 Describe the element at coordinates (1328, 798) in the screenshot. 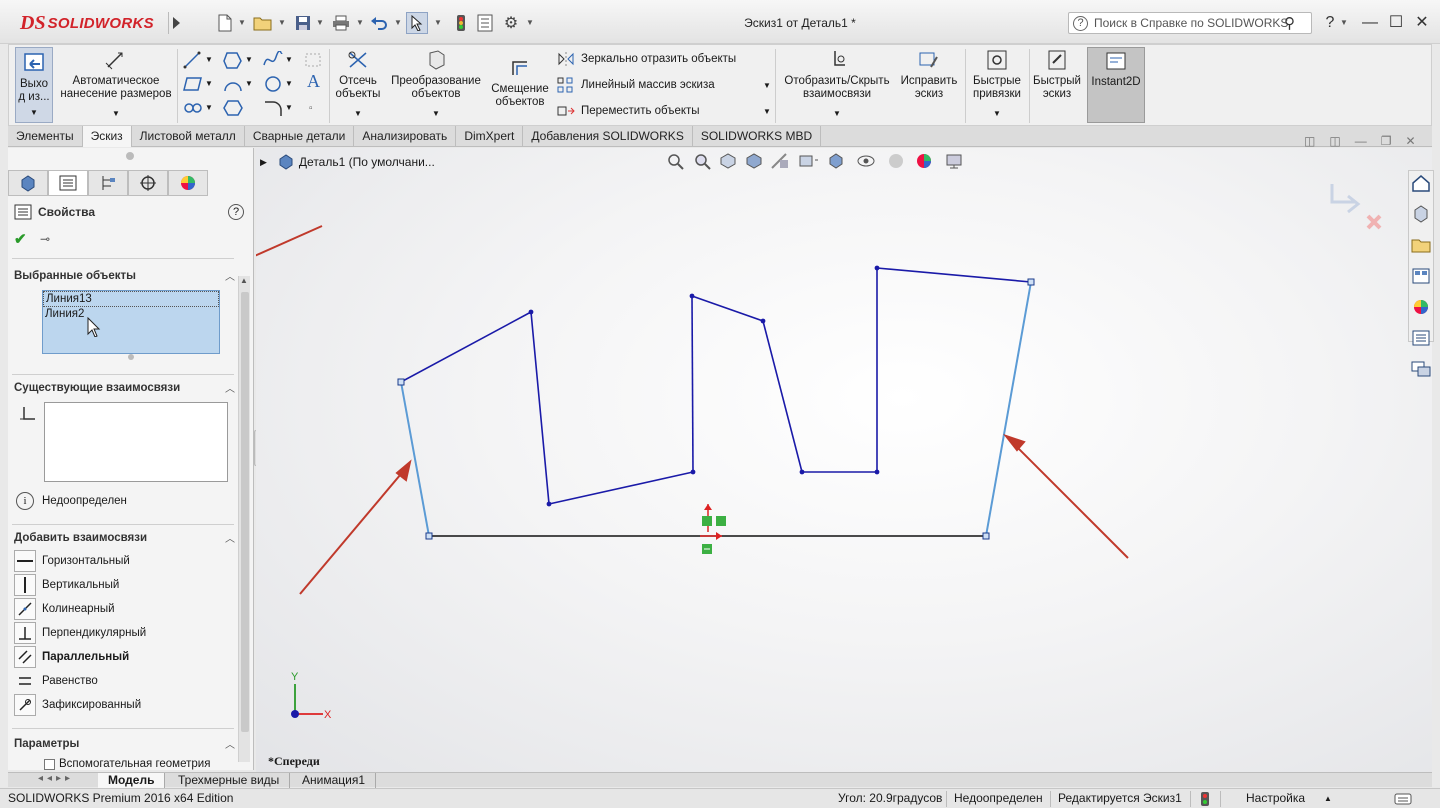

I see `chevron-up-icon: ▲` at that location.